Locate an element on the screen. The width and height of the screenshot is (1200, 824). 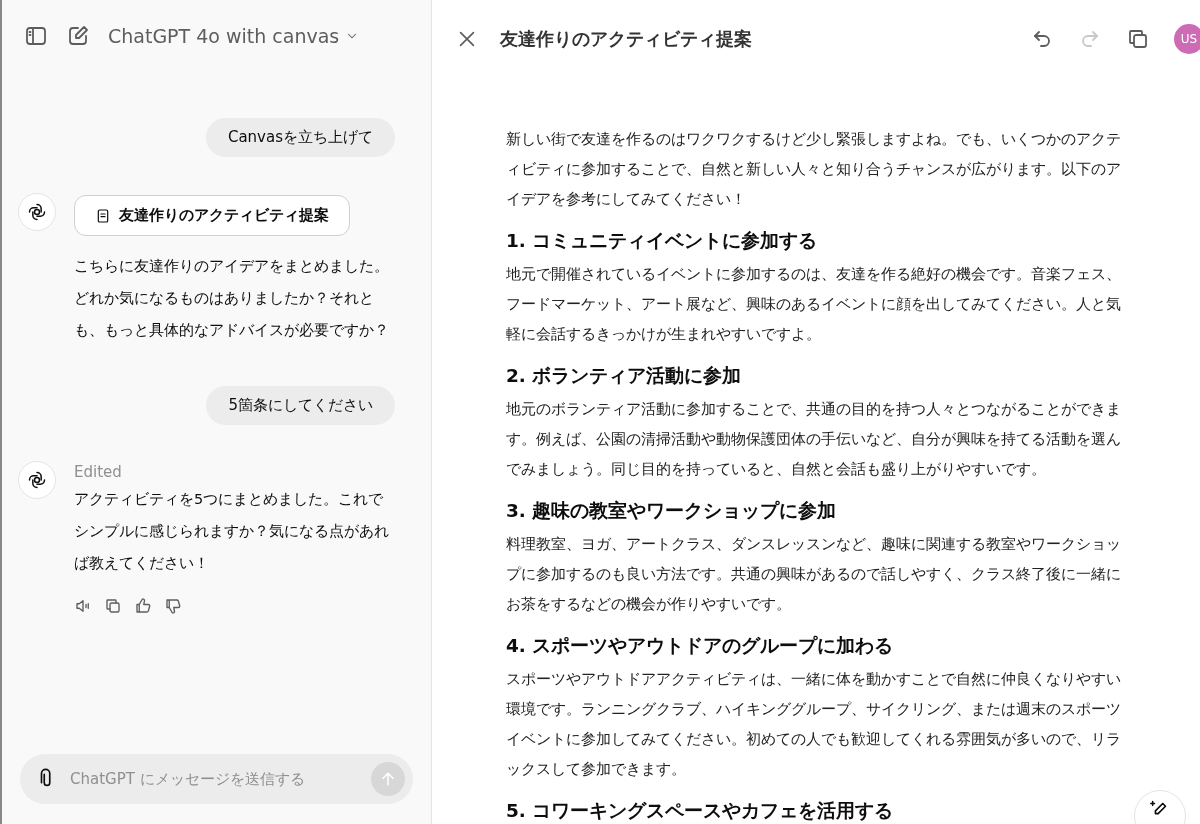
pencil-square-icon is located at coordinates (78, 36).